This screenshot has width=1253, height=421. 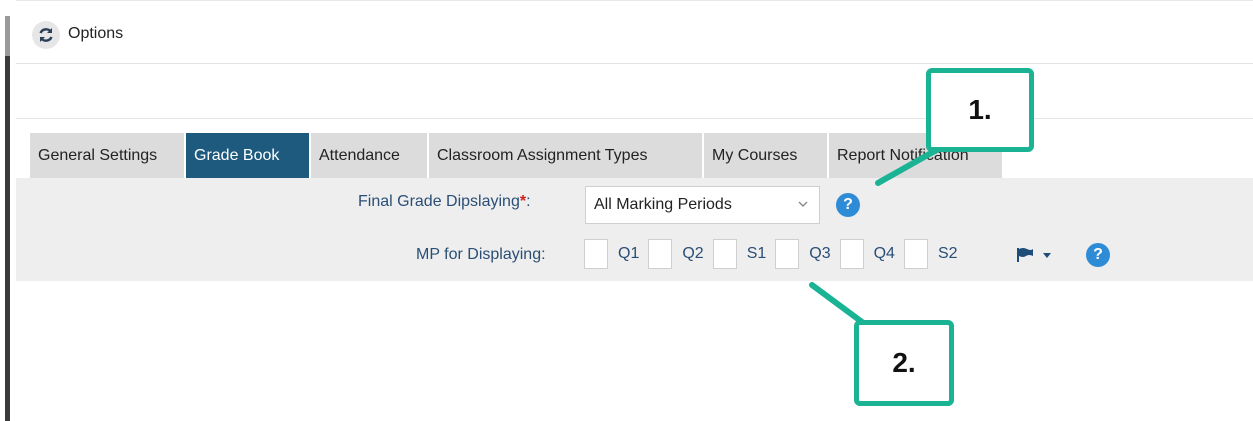 I want to click on final-grade-select-value: All Marking Periods, so click(x=663, y=204).